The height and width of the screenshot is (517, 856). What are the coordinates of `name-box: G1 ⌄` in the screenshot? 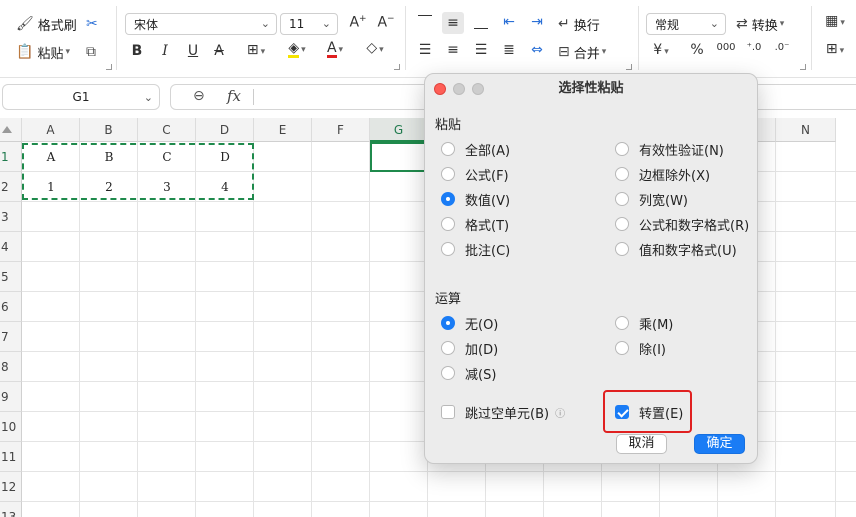 It's located at (81, 97).